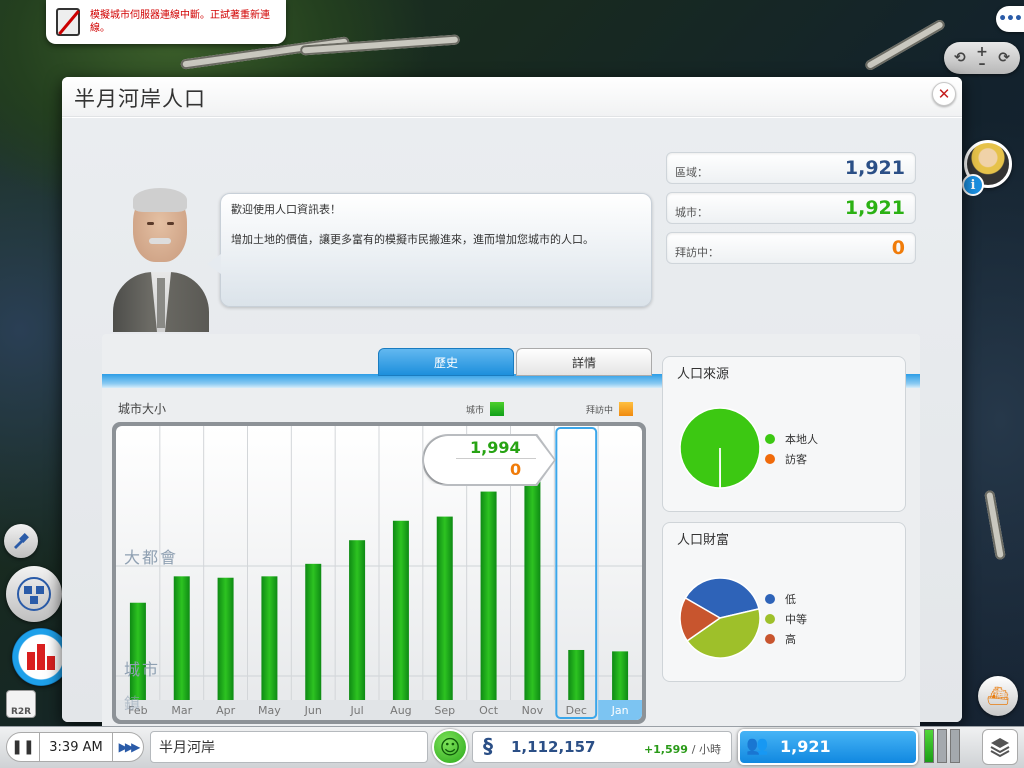  I want to click on rci-demand-meter, so click(942, 746).